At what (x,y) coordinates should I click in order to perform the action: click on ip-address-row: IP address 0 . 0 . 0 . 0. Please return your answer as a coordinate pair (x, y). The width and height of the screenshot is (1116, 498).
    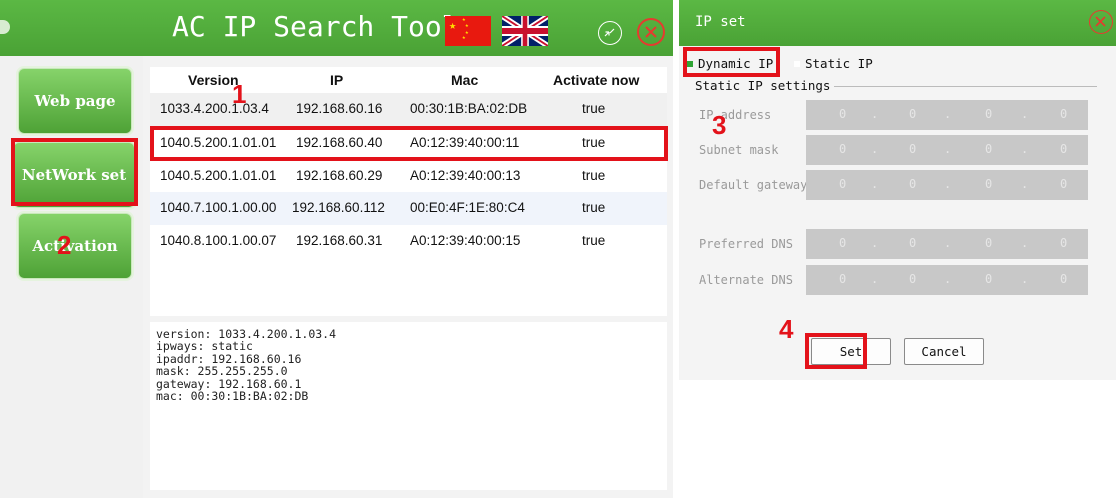
    Looking at the image, I should click on (899, 115).